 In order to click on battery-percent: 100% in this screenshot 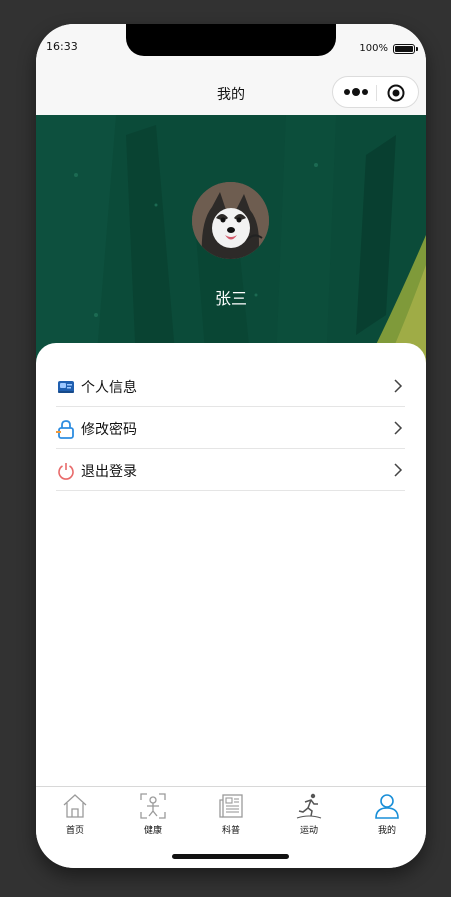, I will do `click(373, 48)`.